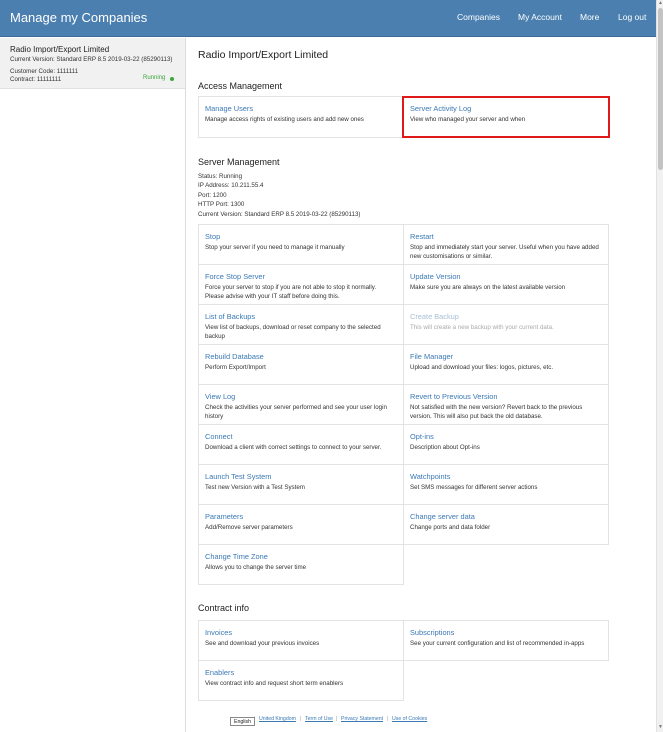  Describe the element at coordinates (263, 55) in the screenshot. I see `page-title: Radio Import/Export Limited` at that location.